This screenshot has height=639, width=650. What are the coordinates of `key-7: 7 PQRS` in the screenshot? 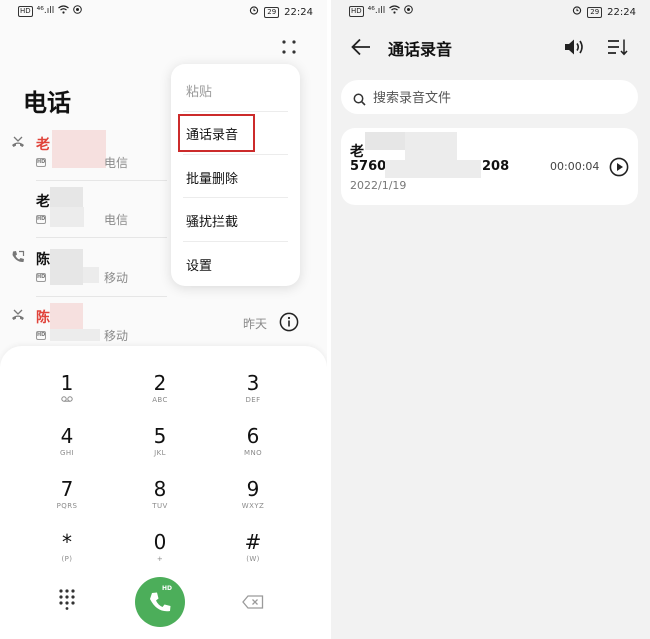 It's located at (67, 500).